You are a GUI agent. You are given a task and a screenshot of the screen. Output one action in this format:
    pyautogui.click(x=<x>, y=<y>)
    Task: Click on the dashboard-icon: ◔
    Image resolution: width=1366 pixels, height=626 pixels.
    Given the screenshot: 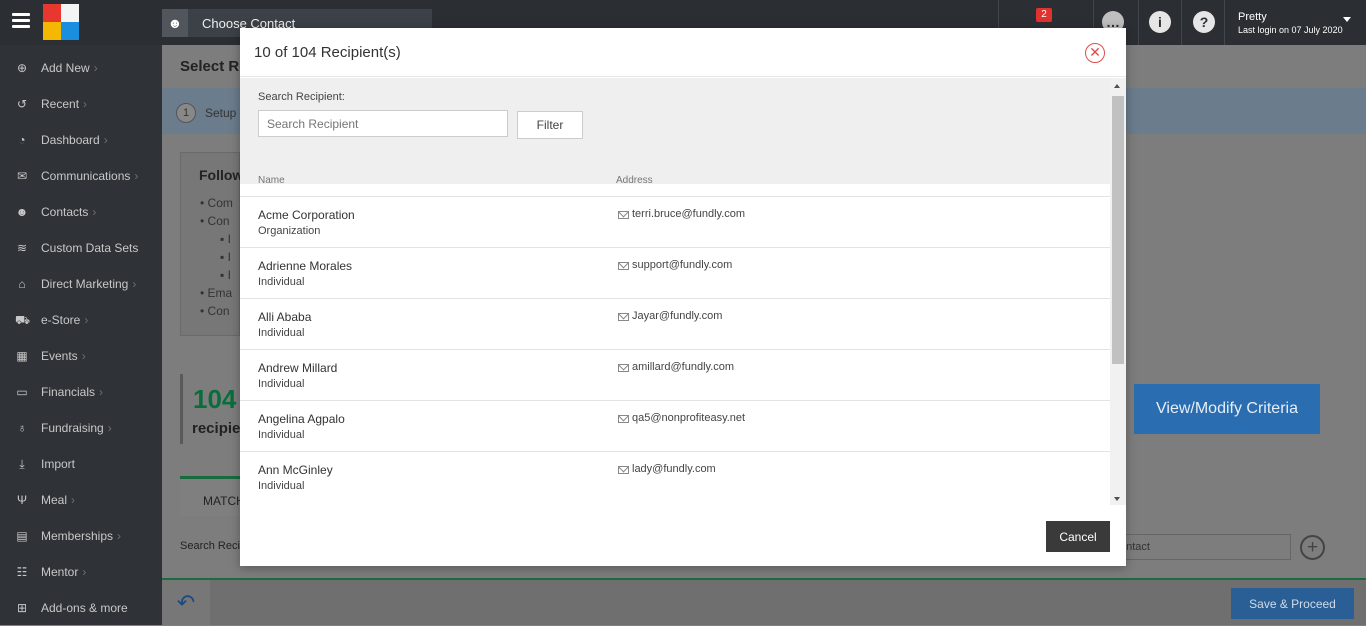 What is the action you would take?
    pyautogui.click(x=22, y=140)
    